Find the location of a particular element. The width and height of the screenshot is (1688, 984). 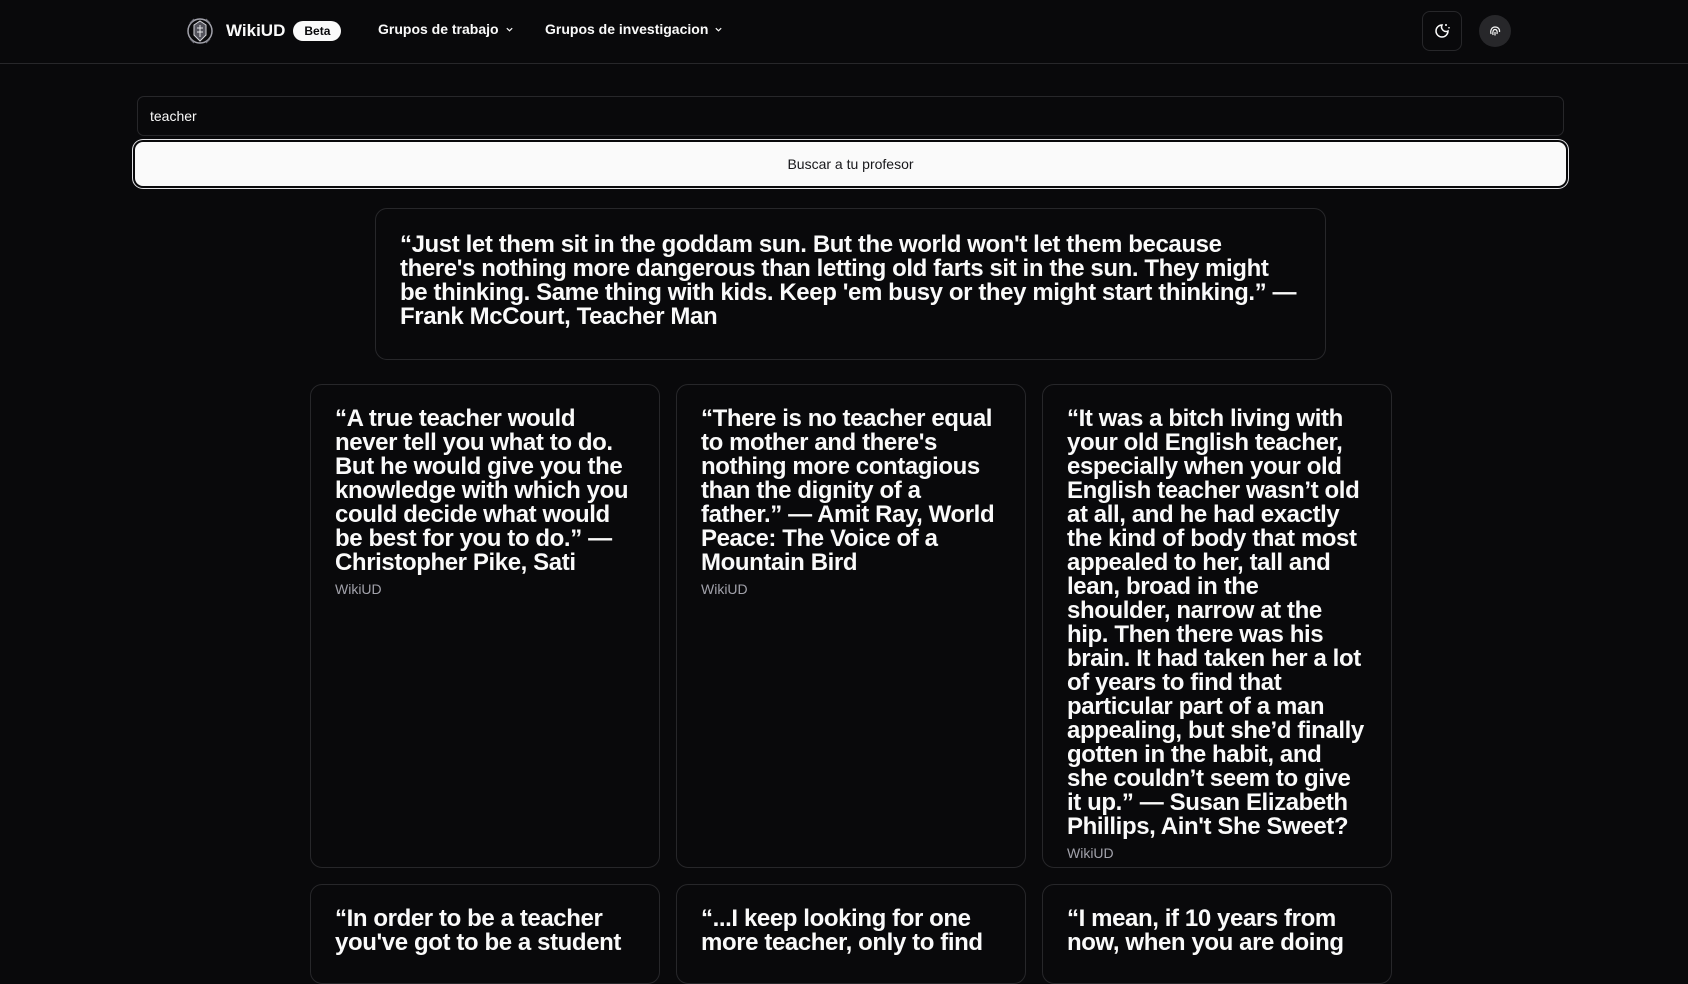

moon-sun-icon is located at coordinates (1442, 31).